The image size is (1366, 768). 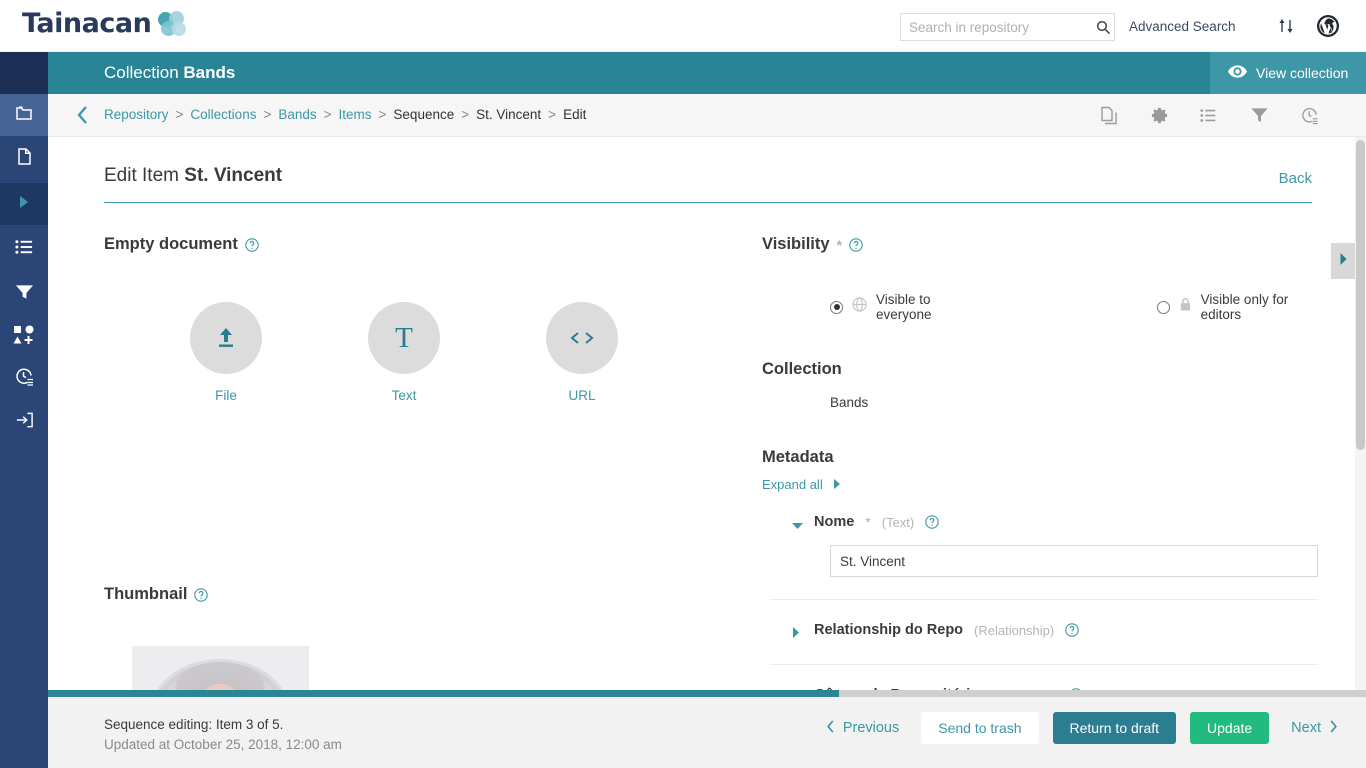 What do you see at coordinates (83, 115) in the screenshot?
I see `chevron-left-icon` at bounding box center [83, 115].